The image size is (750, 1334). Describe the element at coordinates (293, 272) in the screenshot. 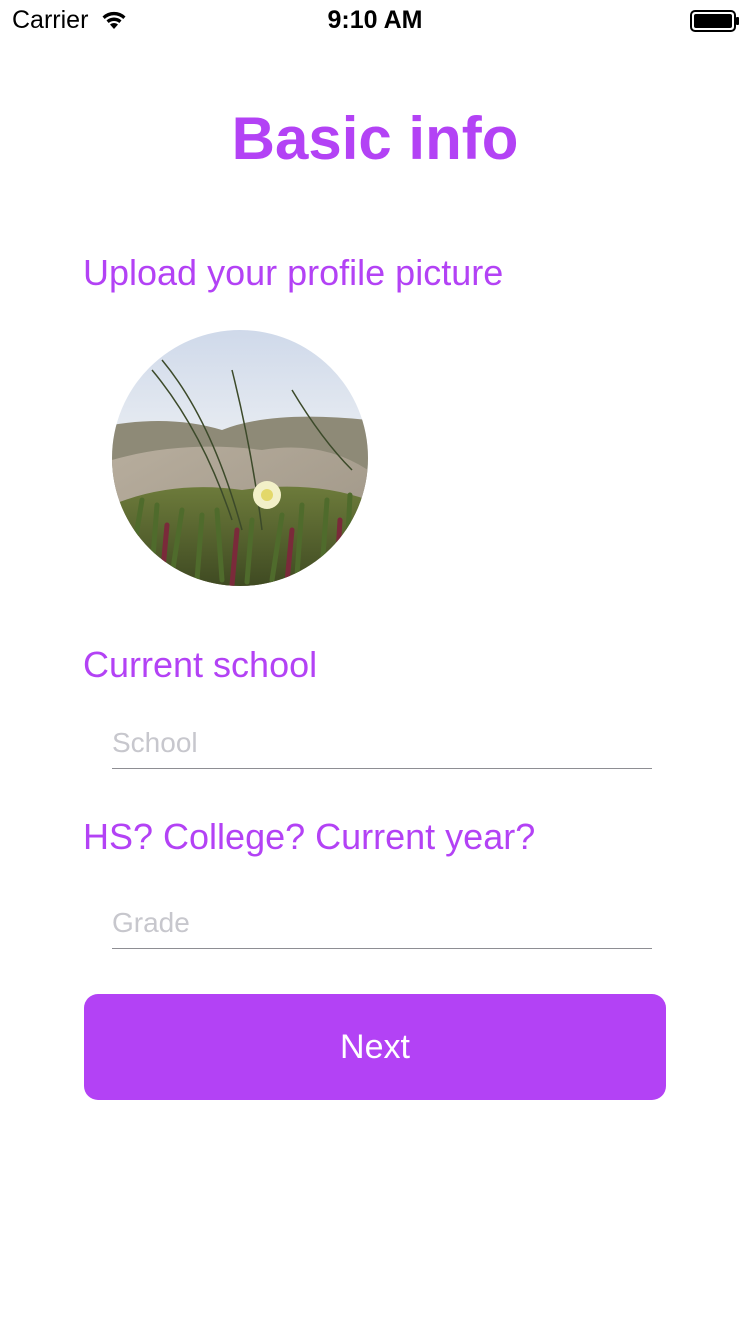

I see `upload-picture-label: Upload your profile picture` at that location.